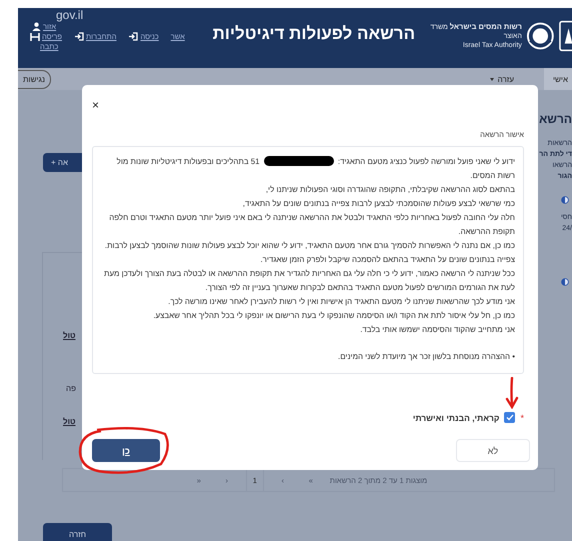 The width and height of the screenshot is (572, 541). Describe the element at coordinates (493, 450) in the screenshot. I see `no-button: לא` at that location.